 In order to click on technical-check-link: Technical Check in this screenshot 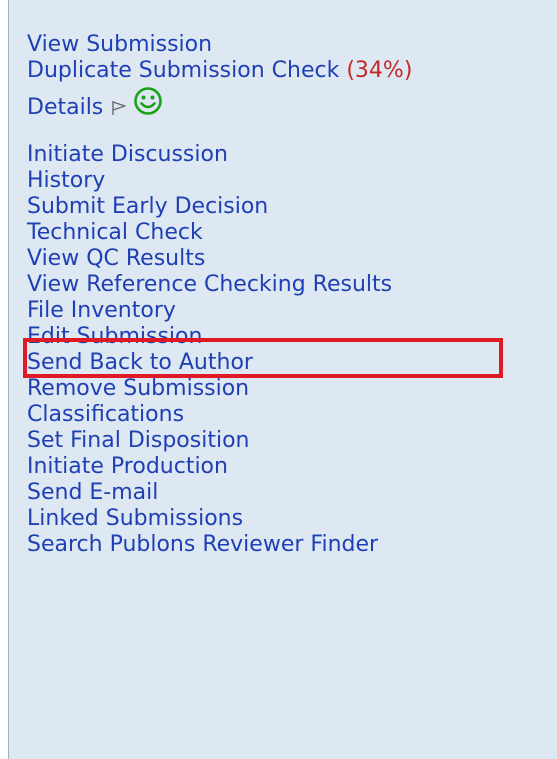, I will do `click(287, 233)`.